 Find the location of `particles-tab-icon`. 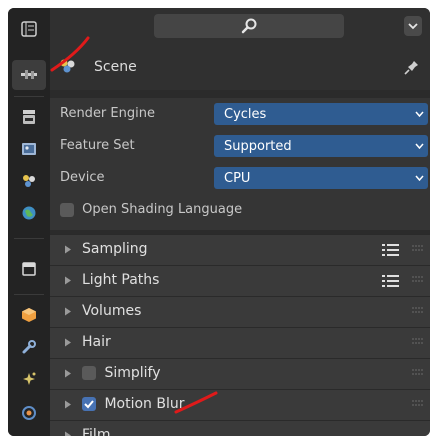

particles-tab-icon is located at coordinates (29, 379).